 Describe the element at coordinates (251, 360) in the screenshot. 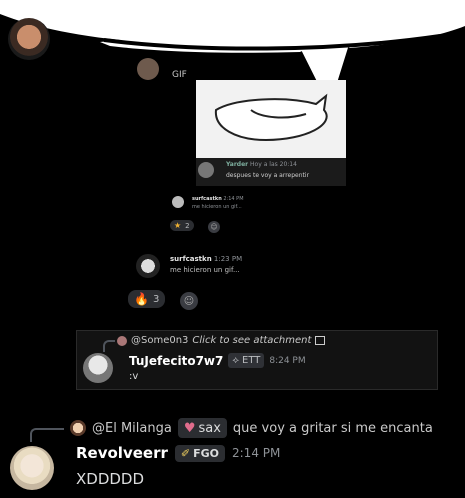

I see `quoted-tag-label: ETT` at that location.